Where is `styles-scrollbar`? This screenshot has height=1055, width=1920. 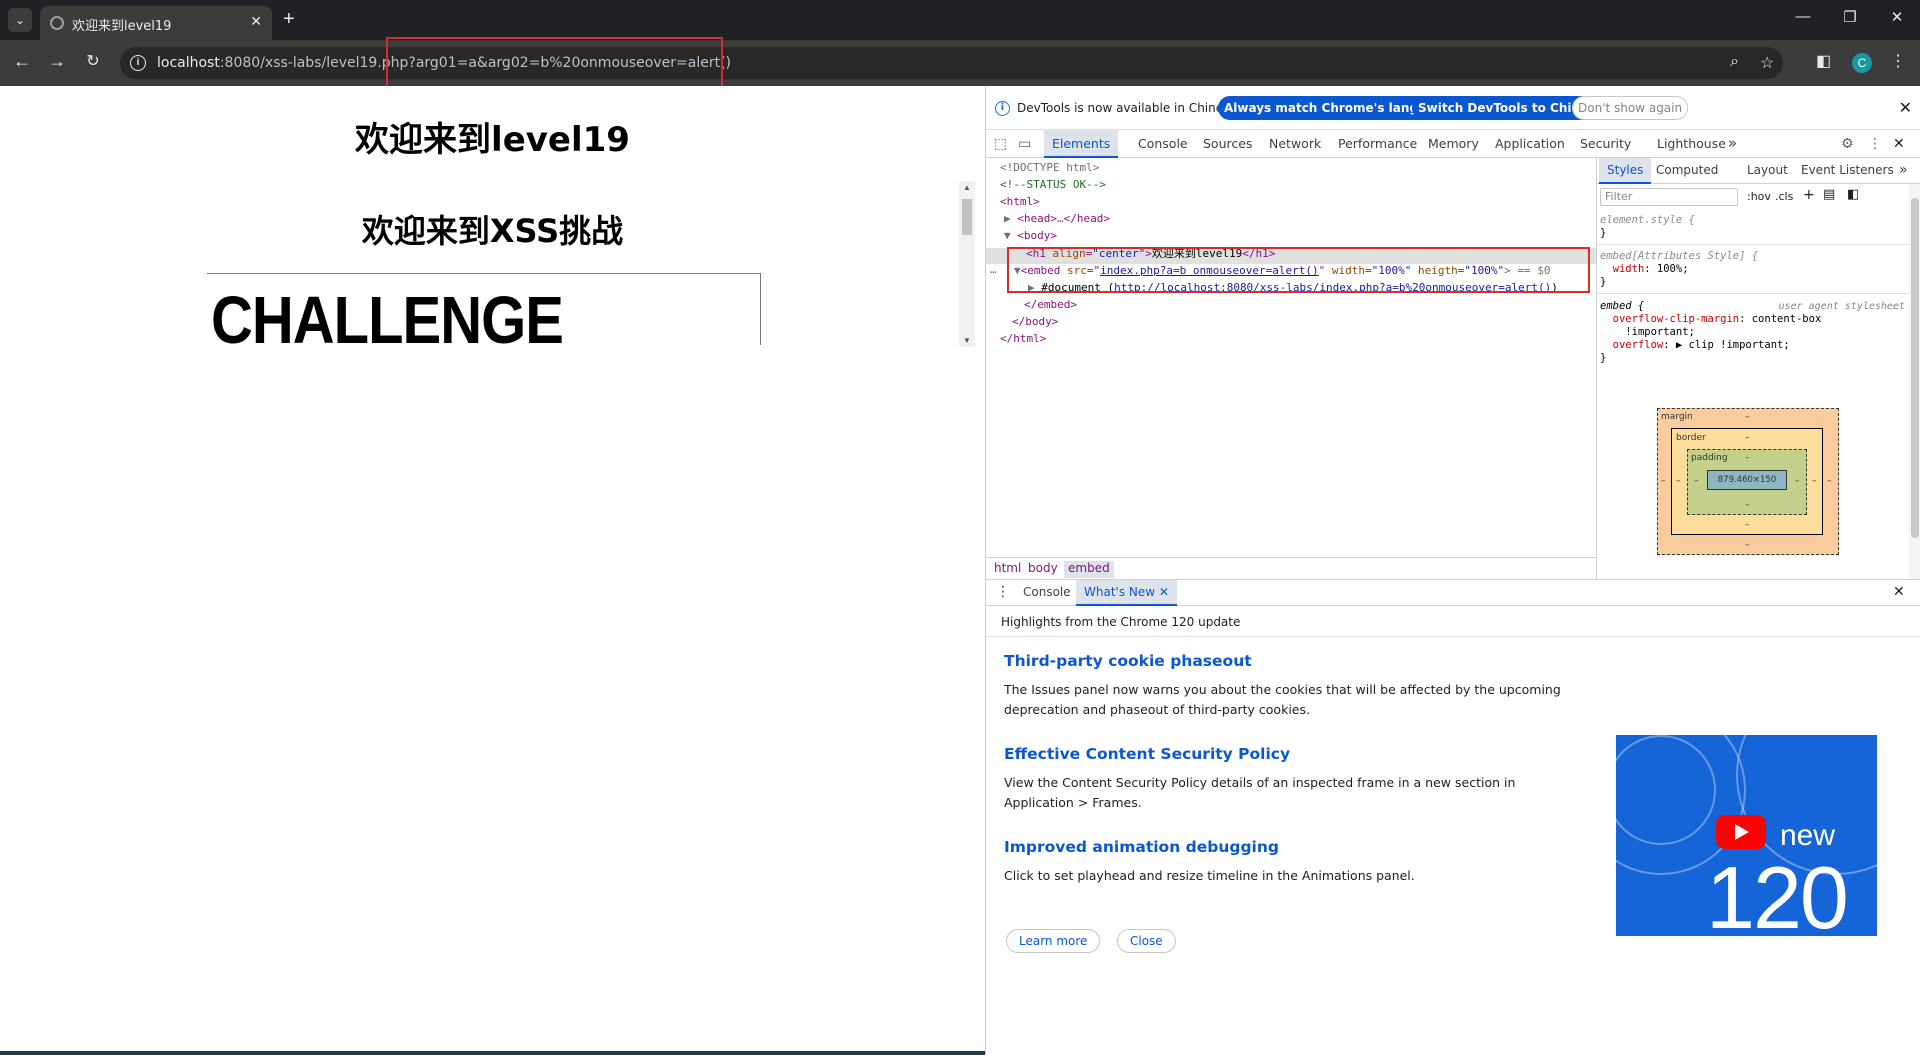
styles-scrollbar is located at coordinates (1914, 381).